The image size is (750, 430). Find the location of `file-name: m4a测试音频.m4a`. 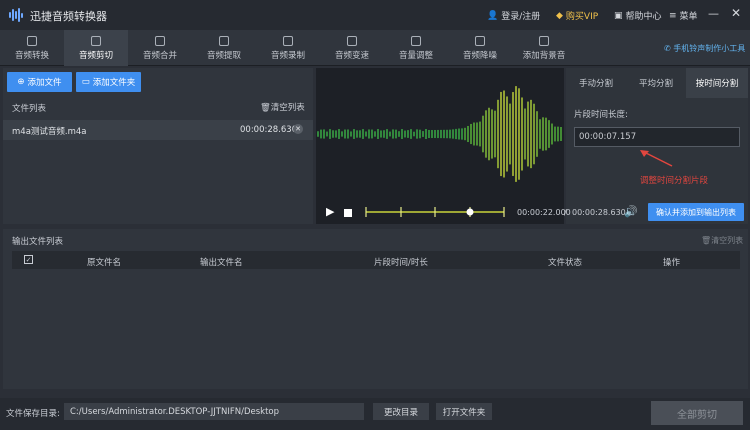

file-name: m4a测试音频.m4a is located at coordinates (49, 132).